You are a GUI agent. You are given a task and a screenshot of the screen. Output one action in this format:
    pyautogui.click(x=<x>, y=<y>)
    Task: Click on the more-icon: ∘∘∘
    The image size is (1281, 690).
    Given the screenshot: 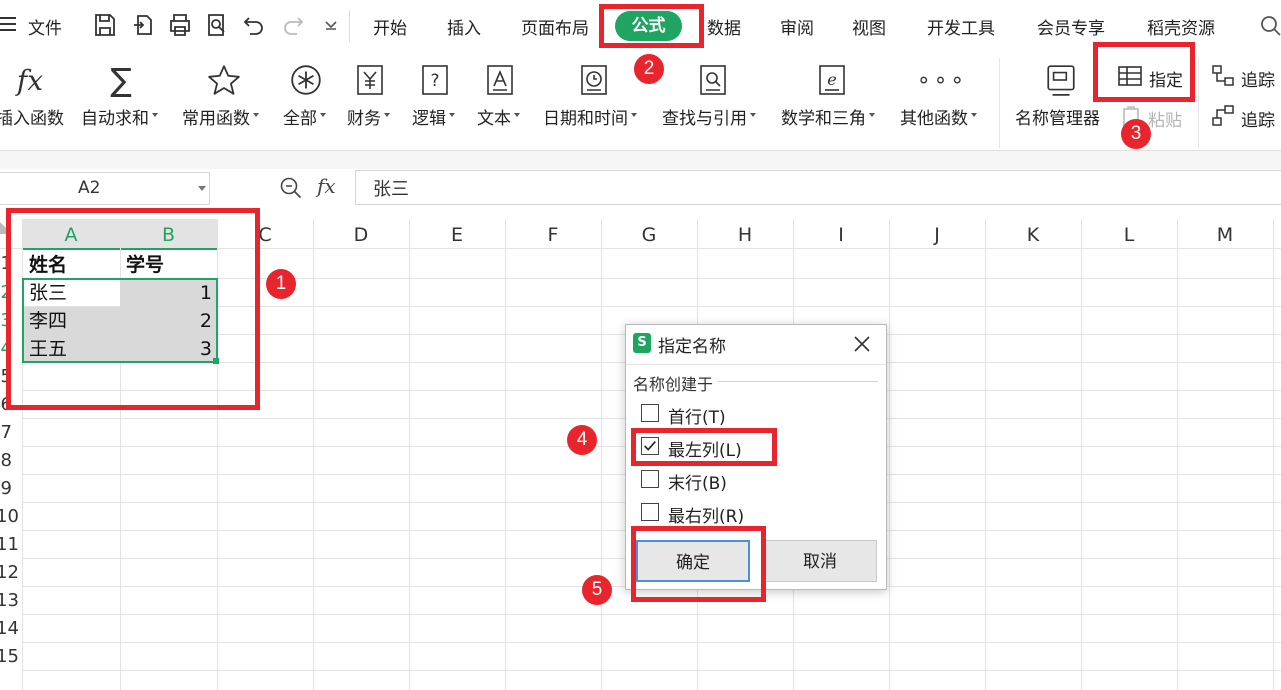 What is the action you would take?
    pyautogui.click(x=942, y=80)
    